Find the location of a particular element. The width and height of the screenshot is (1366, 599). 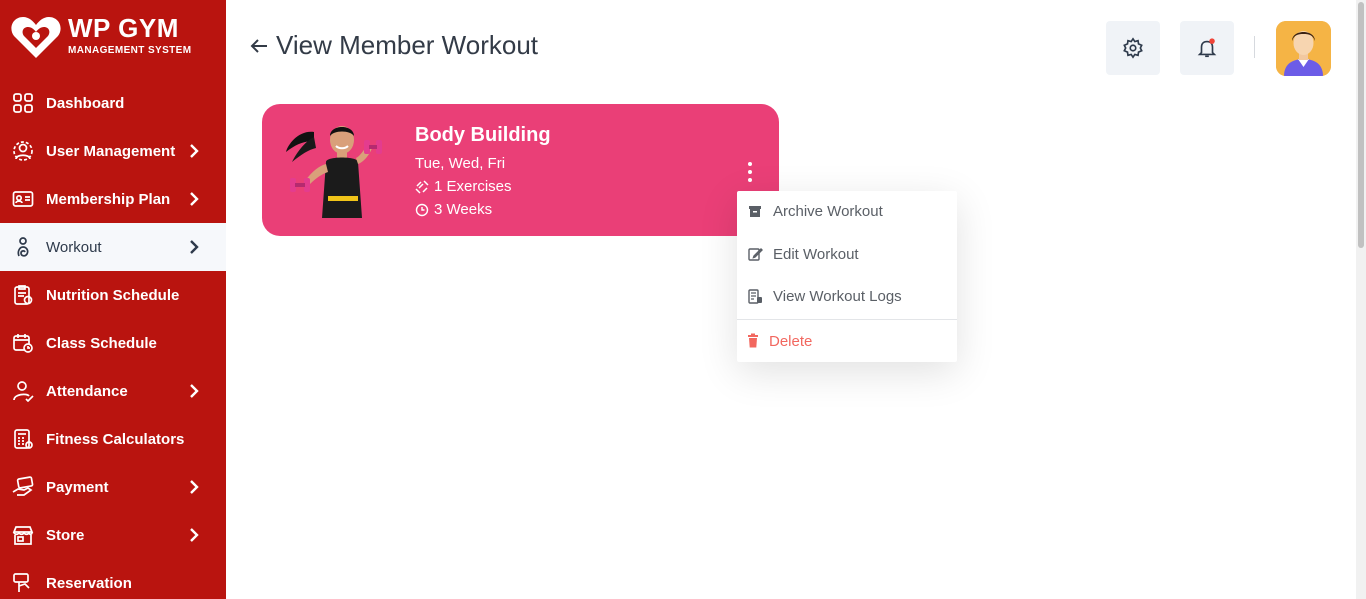

sidebar-item-label: Dashboard is located at coordinates (85, 103).